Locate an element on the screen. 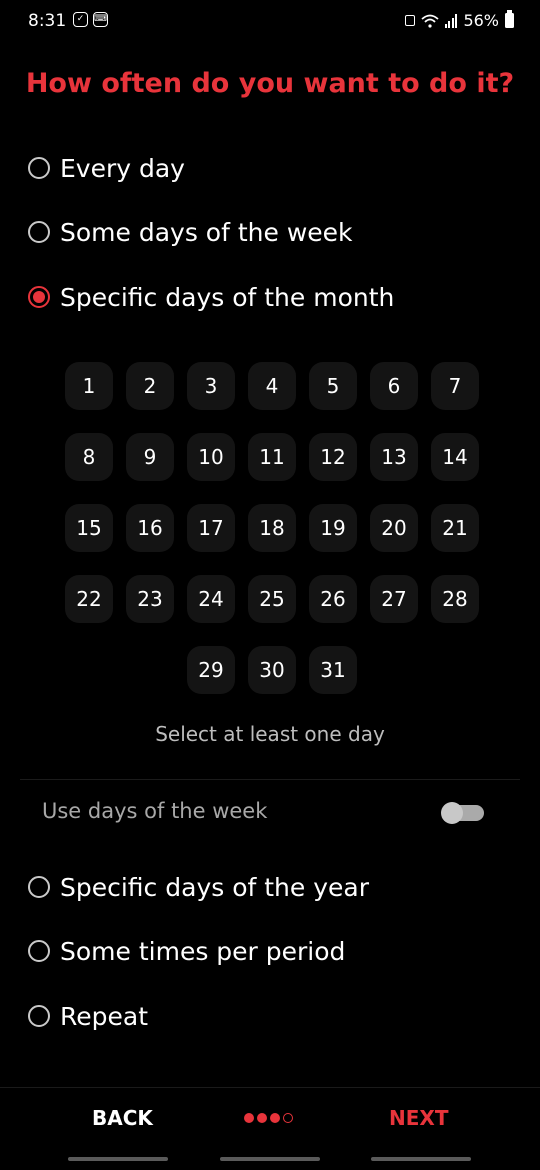  day-row: 29 30 31 is located at coordinates (272, 670).